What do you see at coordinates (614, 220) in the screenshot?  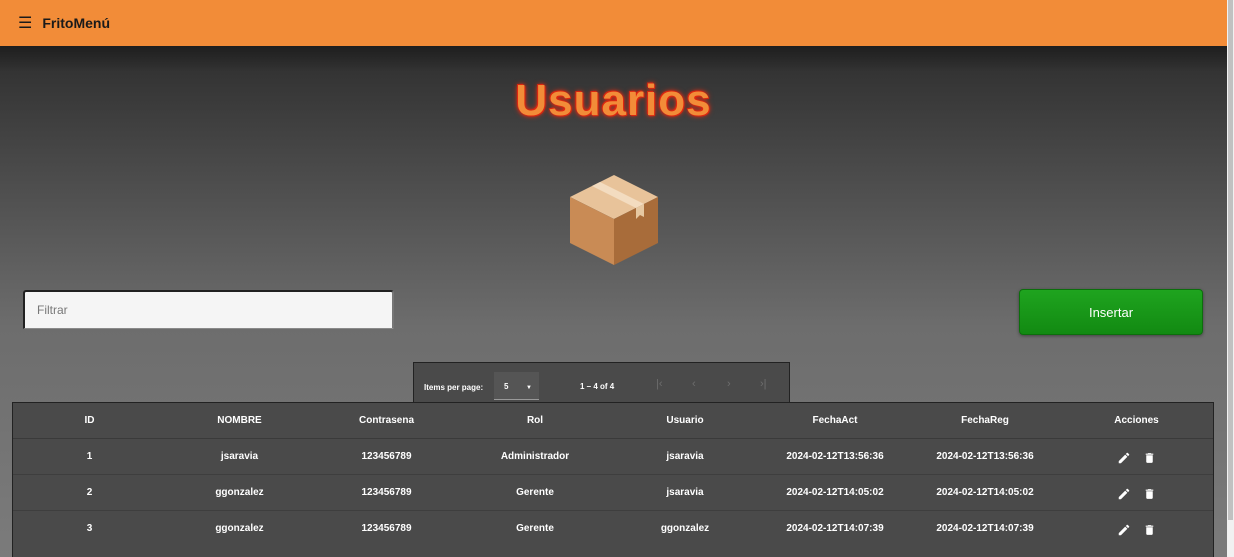 I see `package-box-icon` at bounding box center [614, 220].